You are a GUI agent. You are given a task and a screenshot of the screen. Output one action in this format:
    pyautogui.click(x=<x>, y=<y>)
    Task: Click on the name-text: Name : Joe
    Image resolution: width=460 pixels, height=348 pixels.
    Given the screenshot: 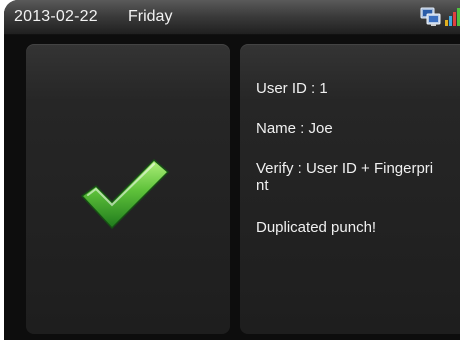 What is the action you would take?
    pyautogui.click(x=294, y=128)
    